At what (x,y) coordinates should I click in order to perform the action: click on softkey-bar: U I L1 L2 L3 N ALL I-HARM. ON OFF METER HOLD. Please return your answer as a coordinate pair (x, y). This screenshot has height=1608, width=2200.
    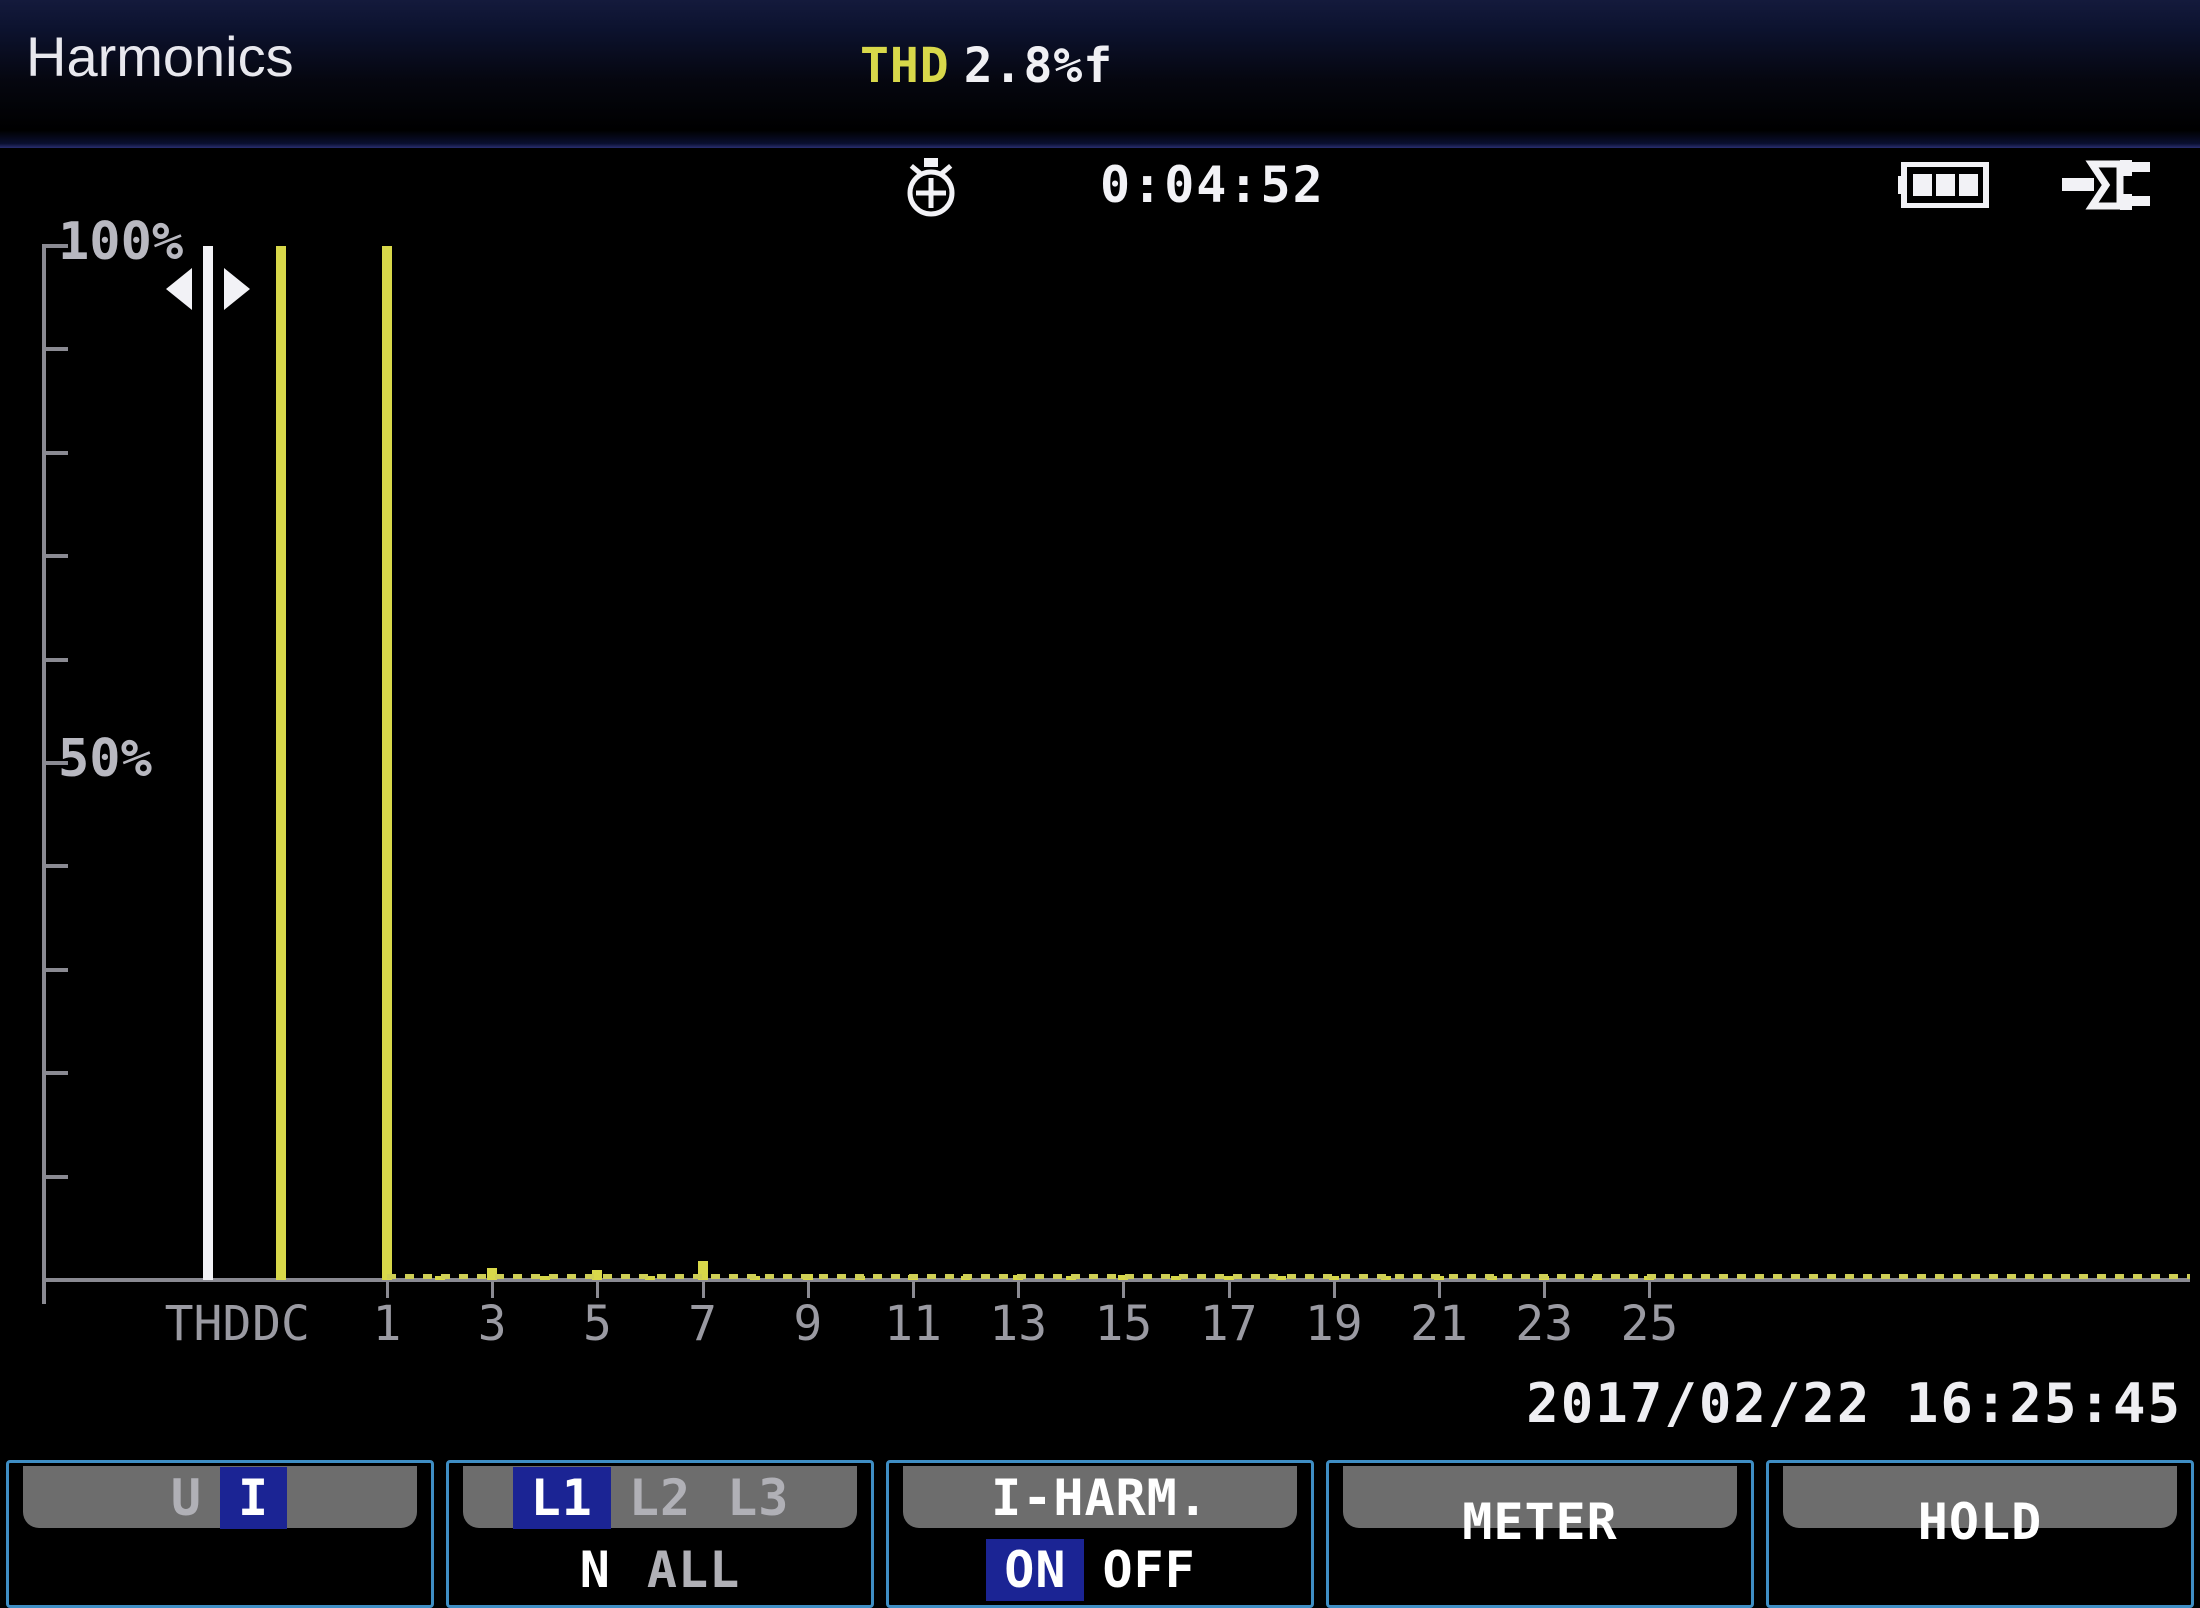
    Looking at the image, I should click on (1100, 1534).